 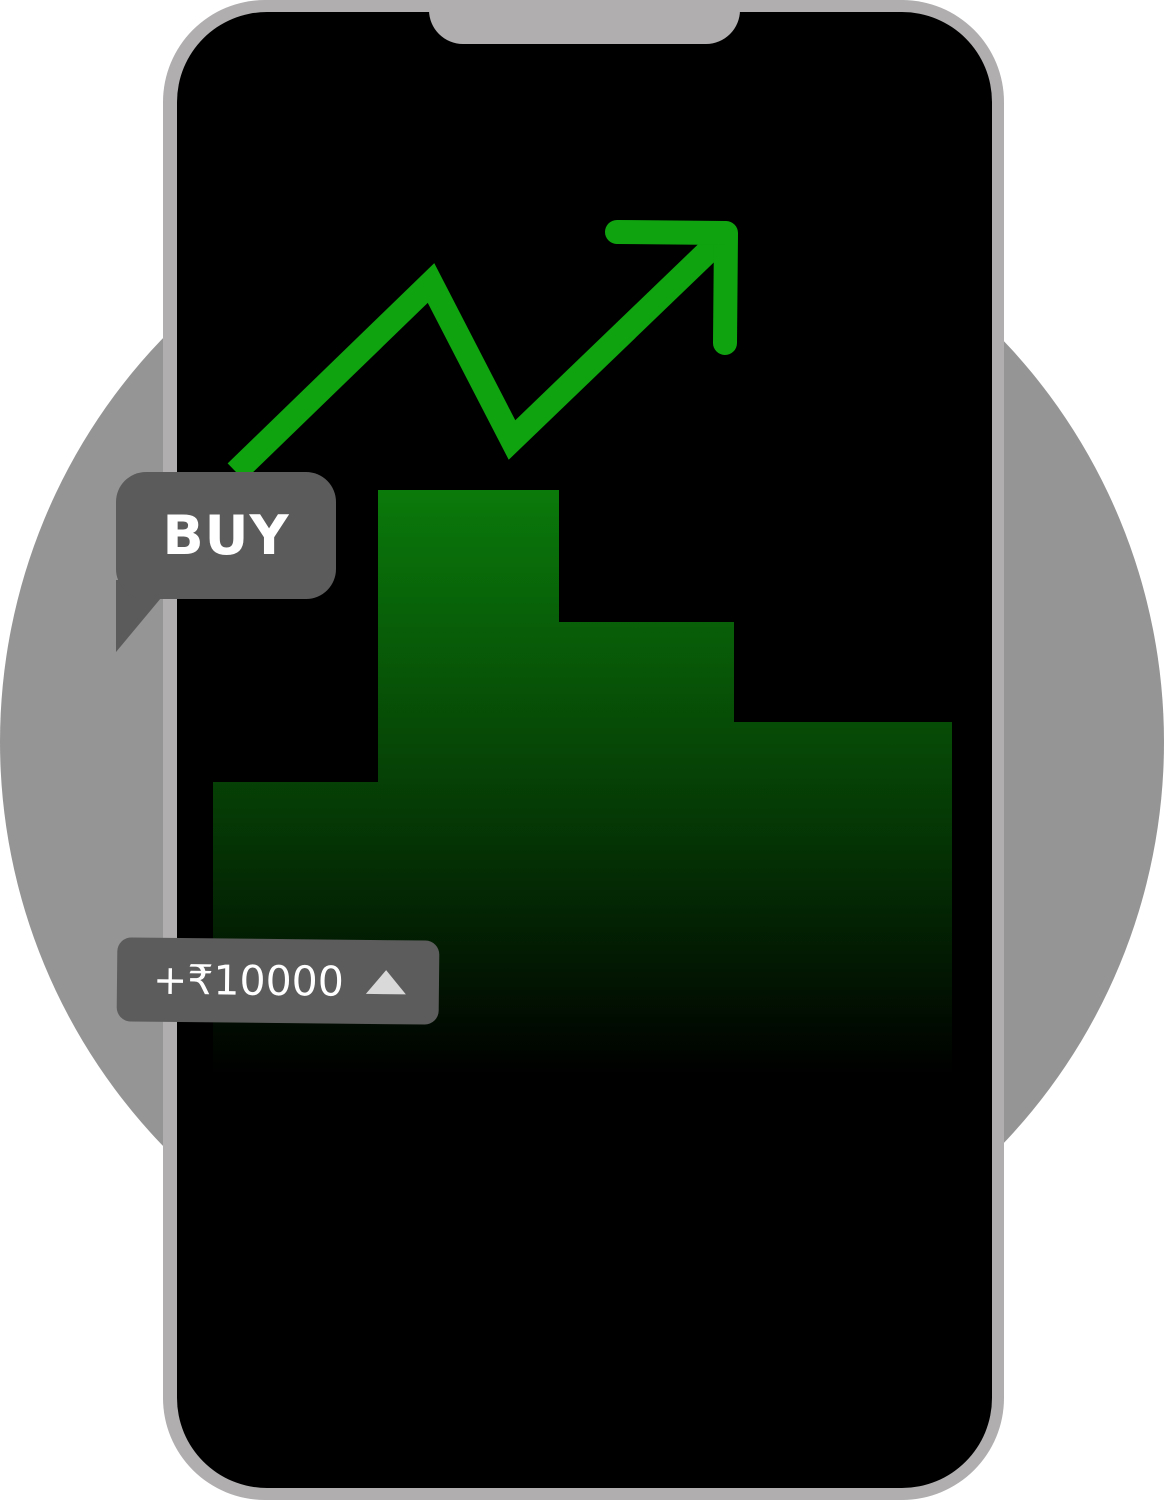 I want to click on trend-up-arrow-icon, so click(x=482, y=350).